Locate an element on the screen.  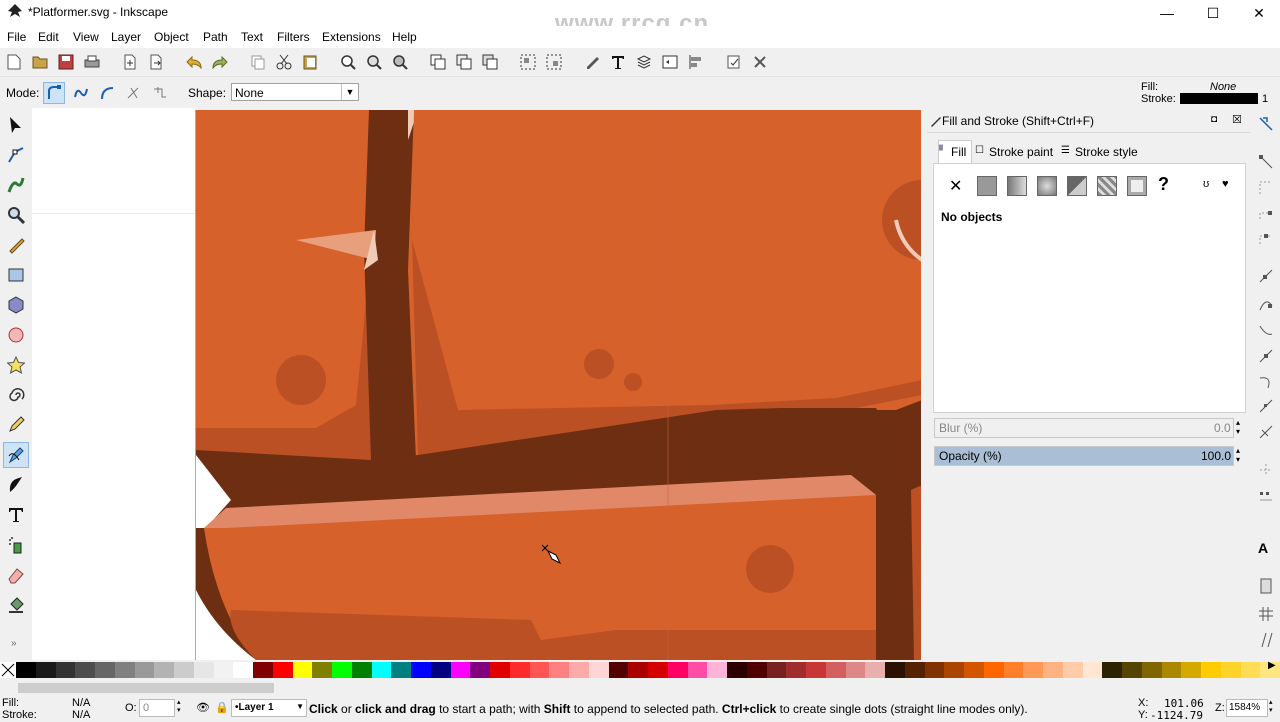
ungroup-icon is located at coordinates (554, 62).